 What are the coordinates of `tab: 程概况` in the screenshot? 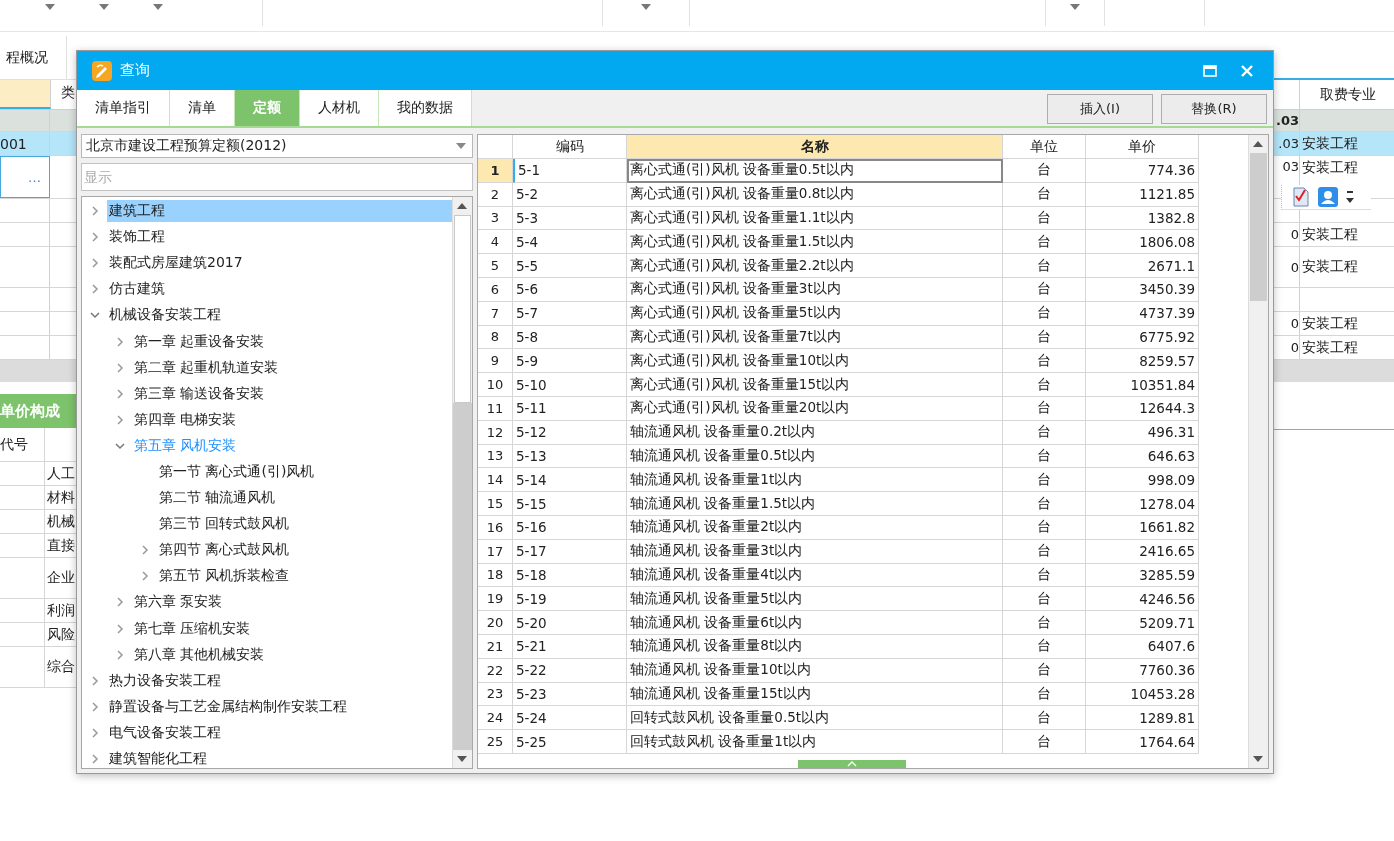 It's located at (33, 57).